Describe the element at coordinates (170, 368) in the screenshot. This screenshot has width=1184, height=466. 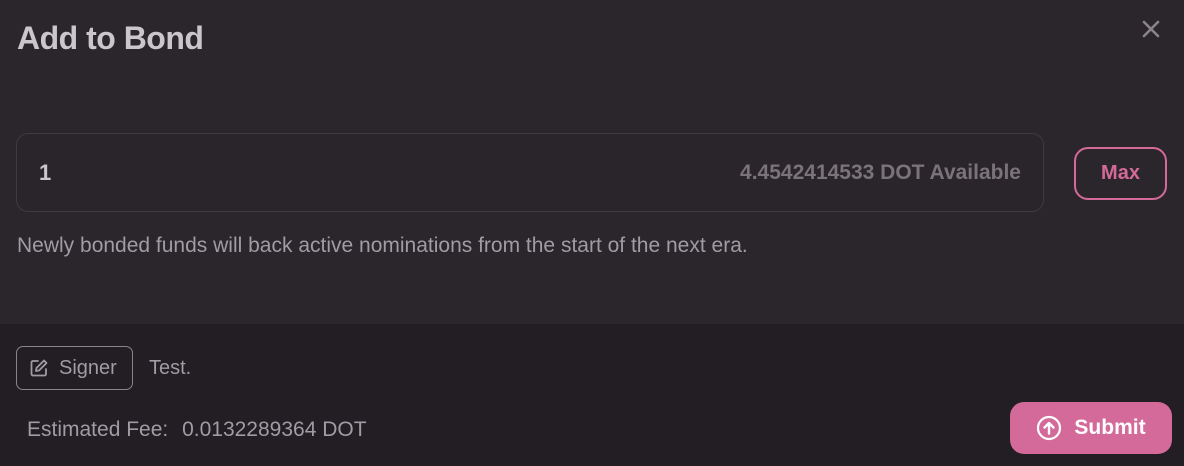
I see `signer-name: Test.` at that location.